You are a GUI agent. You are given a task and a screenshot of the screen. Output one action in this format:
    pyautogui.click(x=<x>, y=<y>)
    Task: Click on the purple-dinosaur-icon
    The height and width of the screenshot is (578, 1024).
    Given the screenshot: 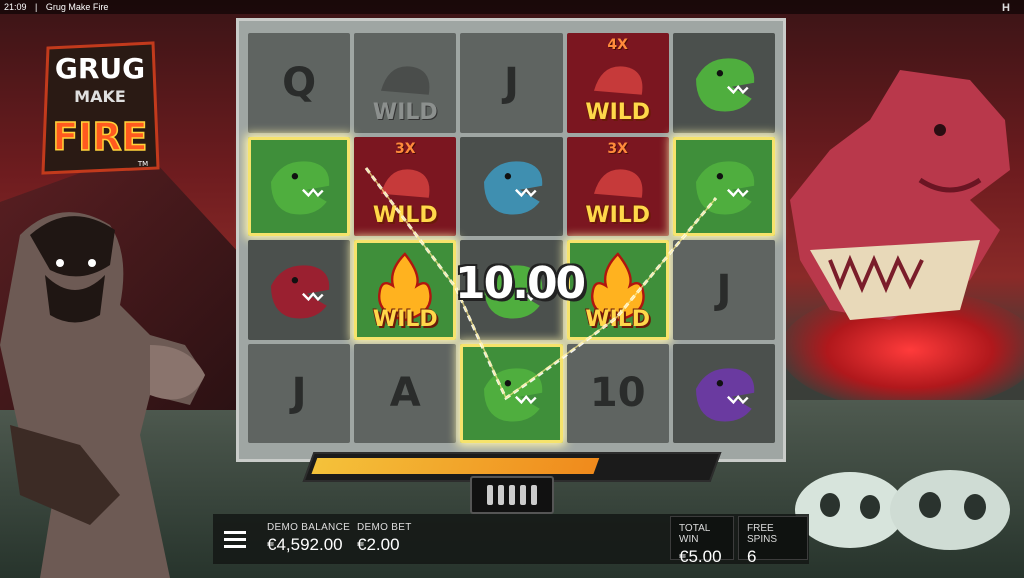 What is the action you would take?
    pyautogui.click(x=725, y=395)
    